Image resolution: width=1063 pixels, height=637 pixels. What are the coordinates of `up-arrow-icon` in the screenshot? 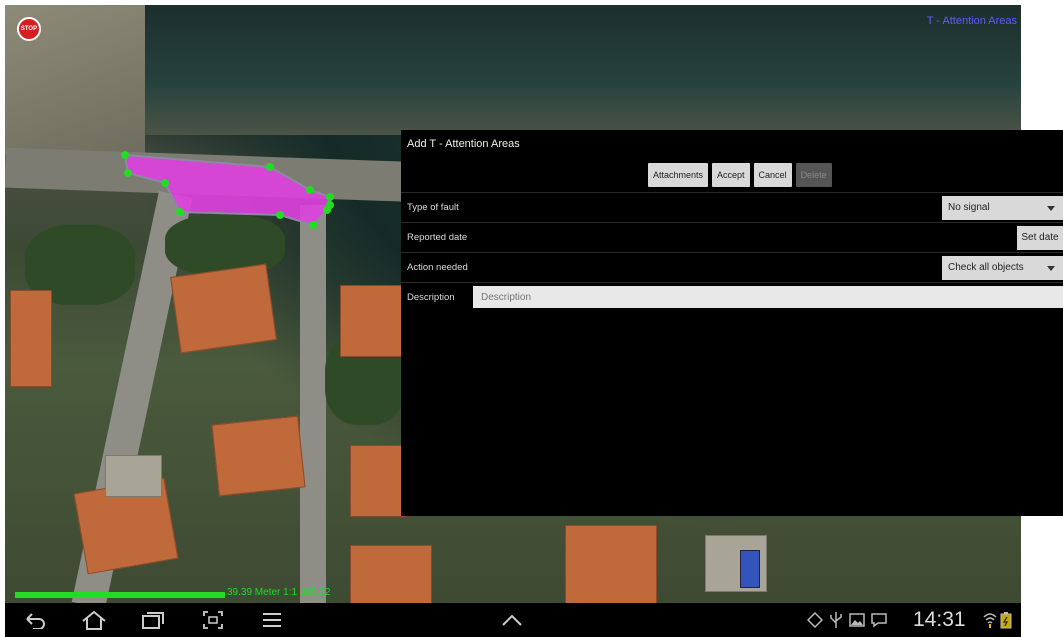 It's located at (512, 620).